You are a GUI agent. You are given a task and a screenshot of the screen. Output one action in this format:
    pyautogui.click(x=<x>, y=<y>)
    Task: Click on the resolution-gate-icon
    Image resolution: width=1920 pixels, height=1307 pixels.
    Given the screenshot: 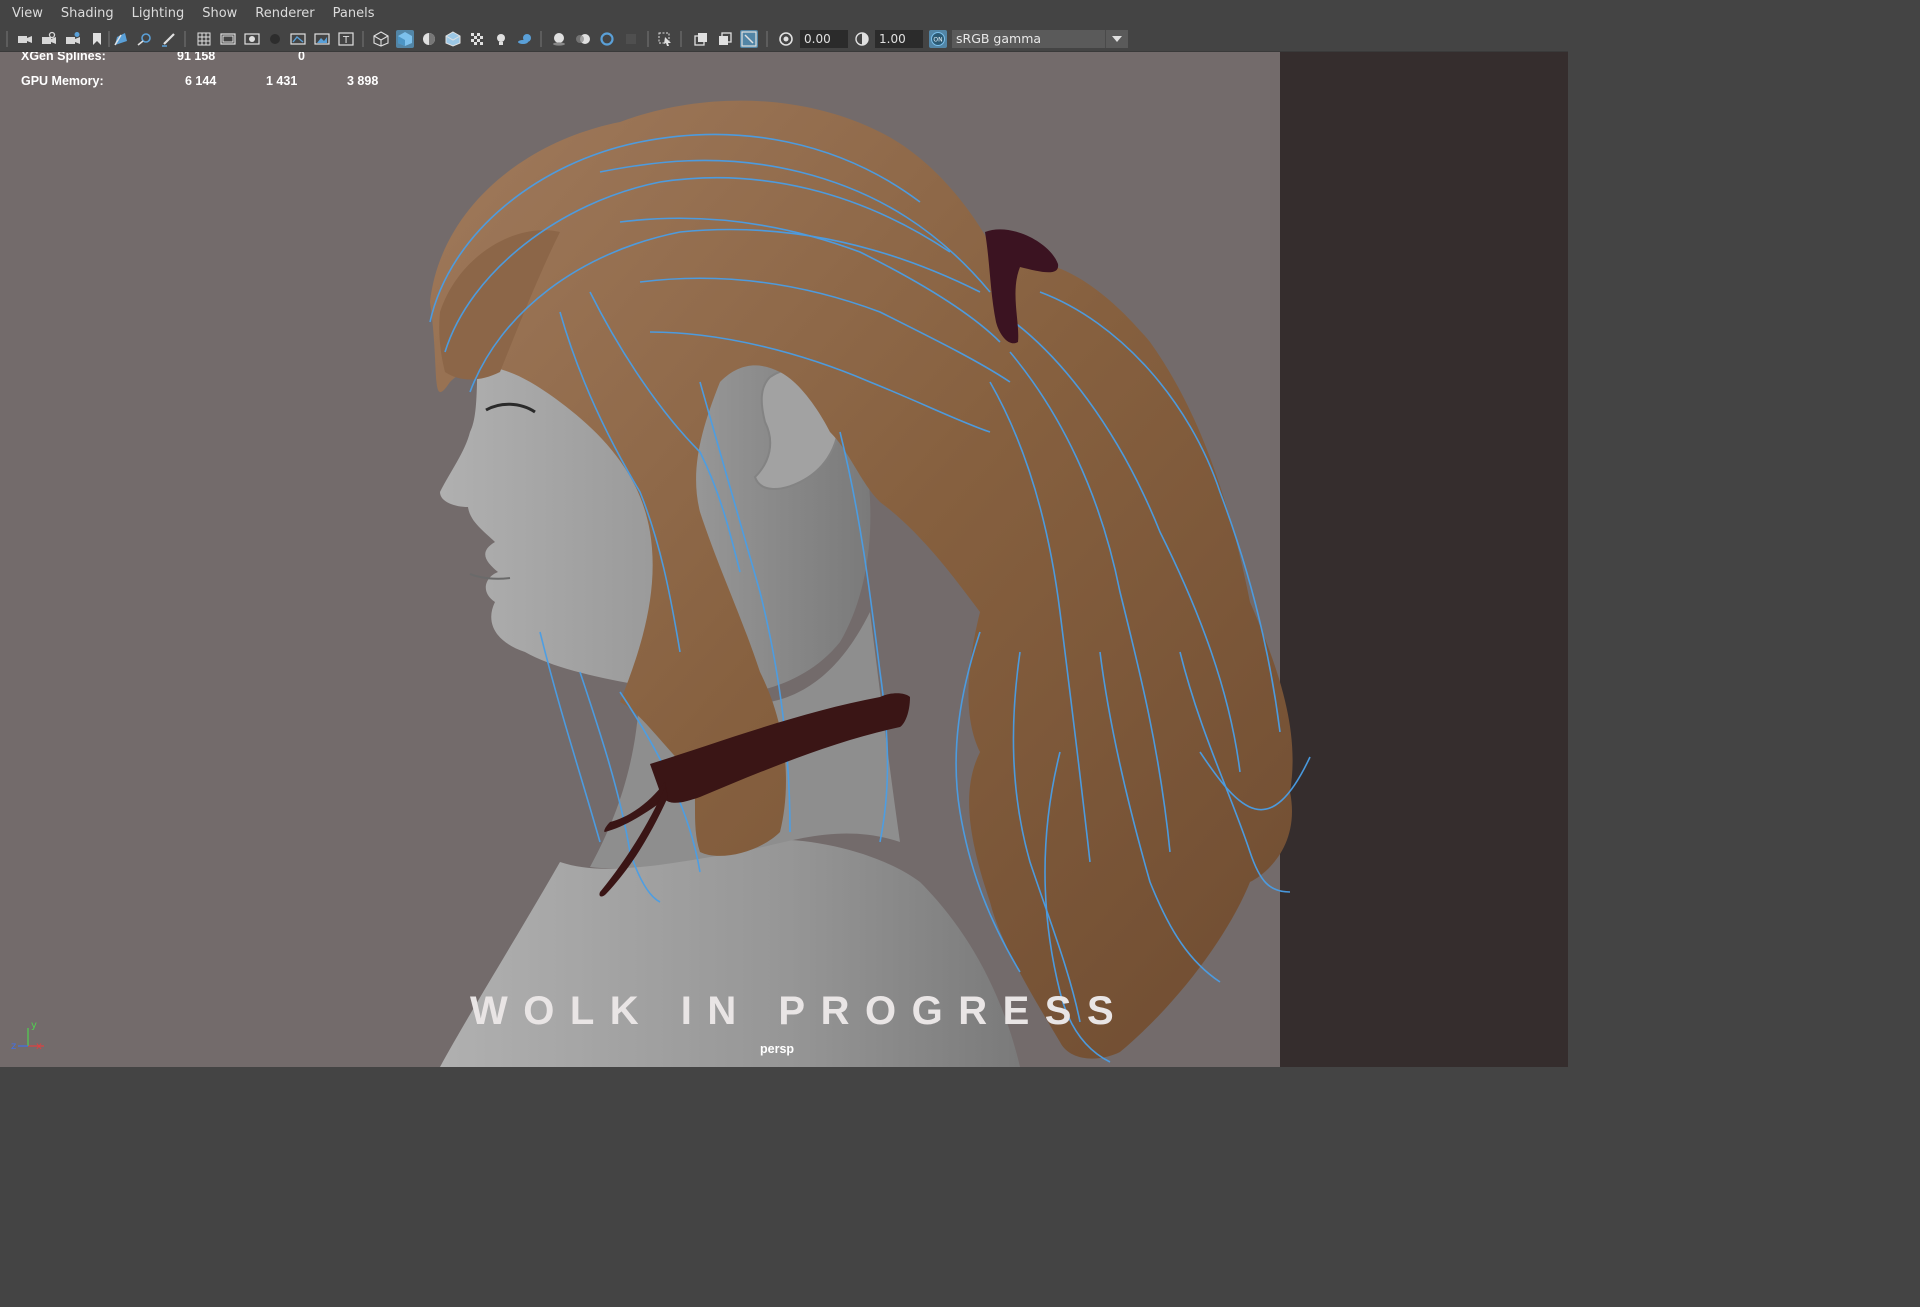 What is the action you would take?
    pyautogui.click(x=252, y=39)
    